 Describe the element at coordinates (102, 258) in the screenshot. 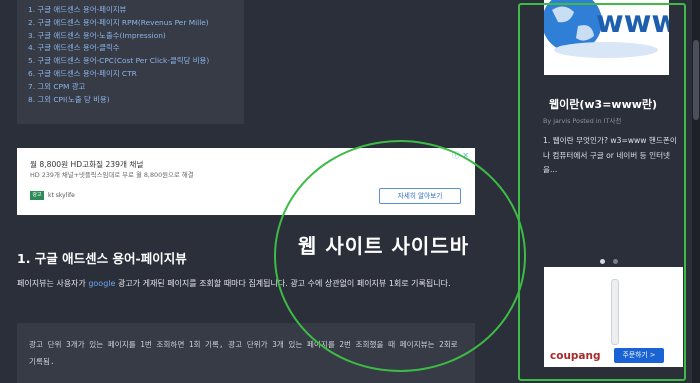

I see `section-heading: 1. 구글 애드센스 용어-페이지뷰` at that location.